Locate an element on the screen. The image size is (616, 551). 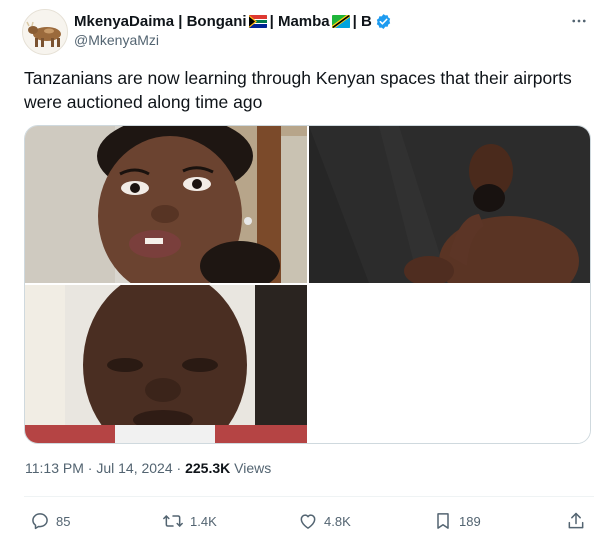
bookmark-button: 189 is located at coordinates (457, 521).